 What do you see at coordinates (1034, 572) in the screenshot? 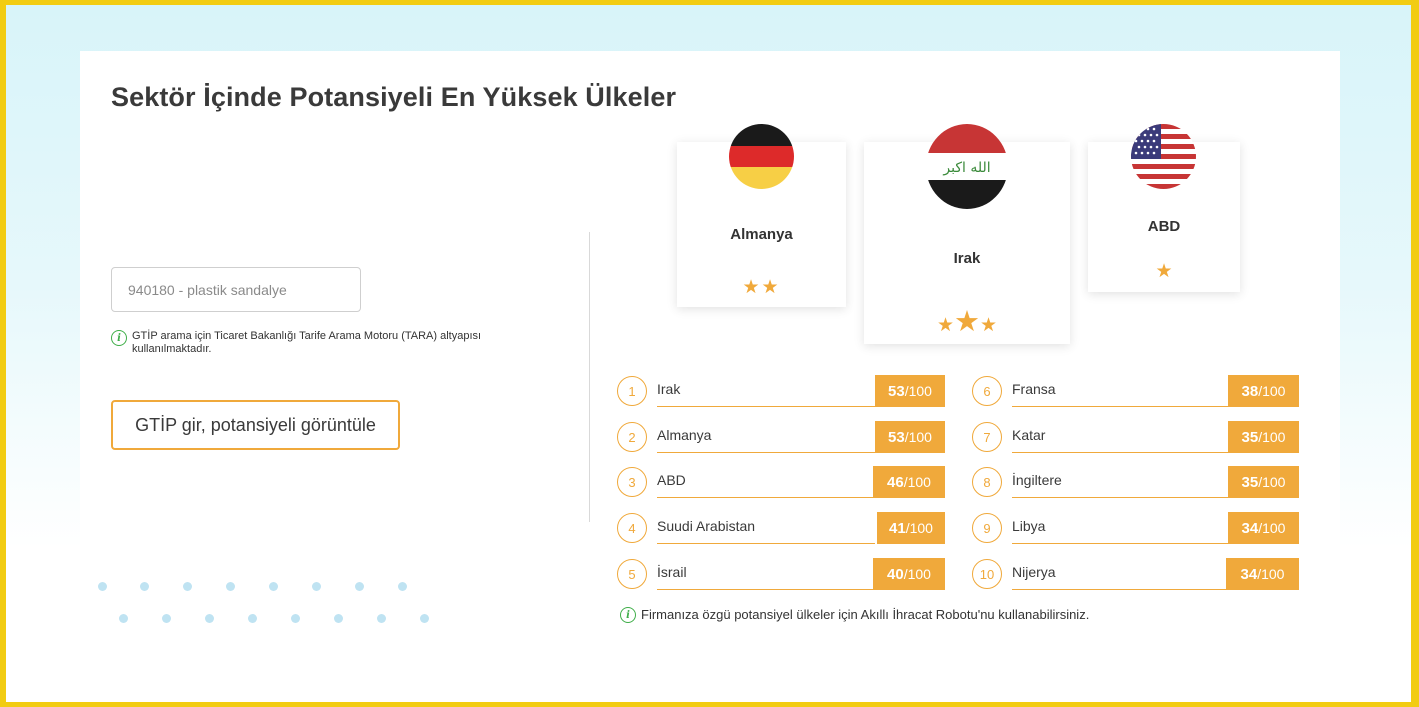
I see `rank-country: Nijerya` at bounding box center [1034, 572].